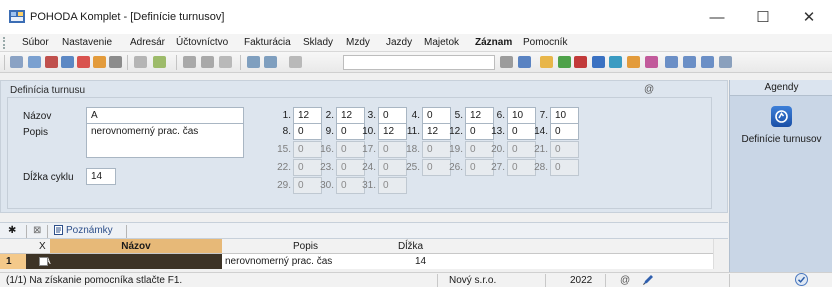 This screenshot has width=832, height=287. I want to click on menu-jazdy: Jazdy, so click(399, 42).